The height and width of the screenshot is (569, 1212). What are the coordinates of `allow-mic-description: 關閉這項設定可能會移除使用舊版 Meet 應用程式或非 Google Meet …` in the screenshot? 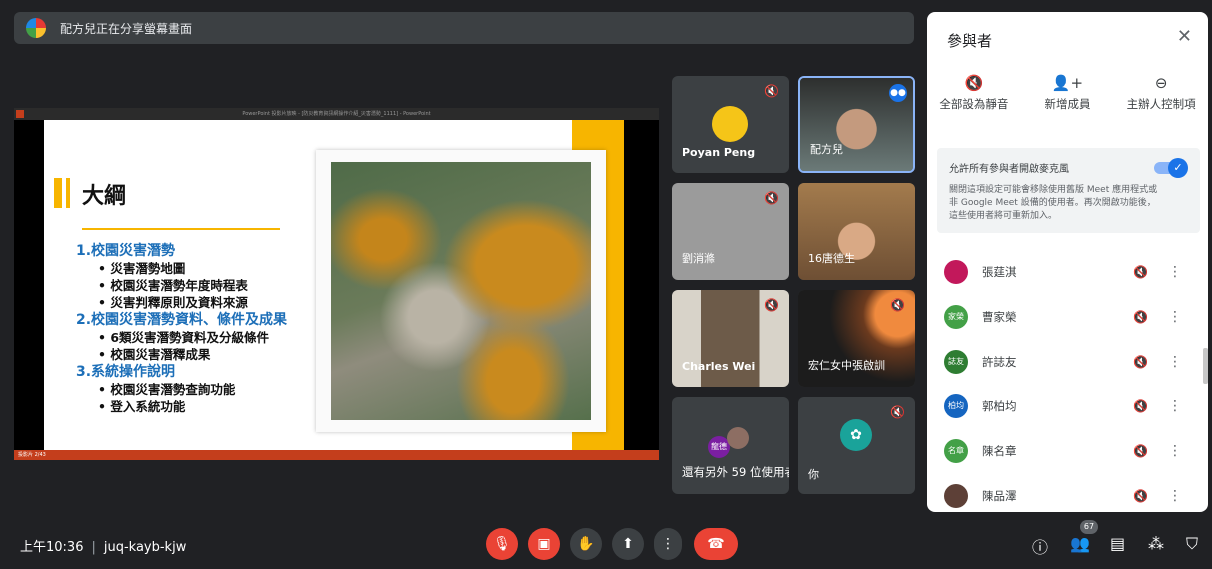 It's located at (1053, 203).